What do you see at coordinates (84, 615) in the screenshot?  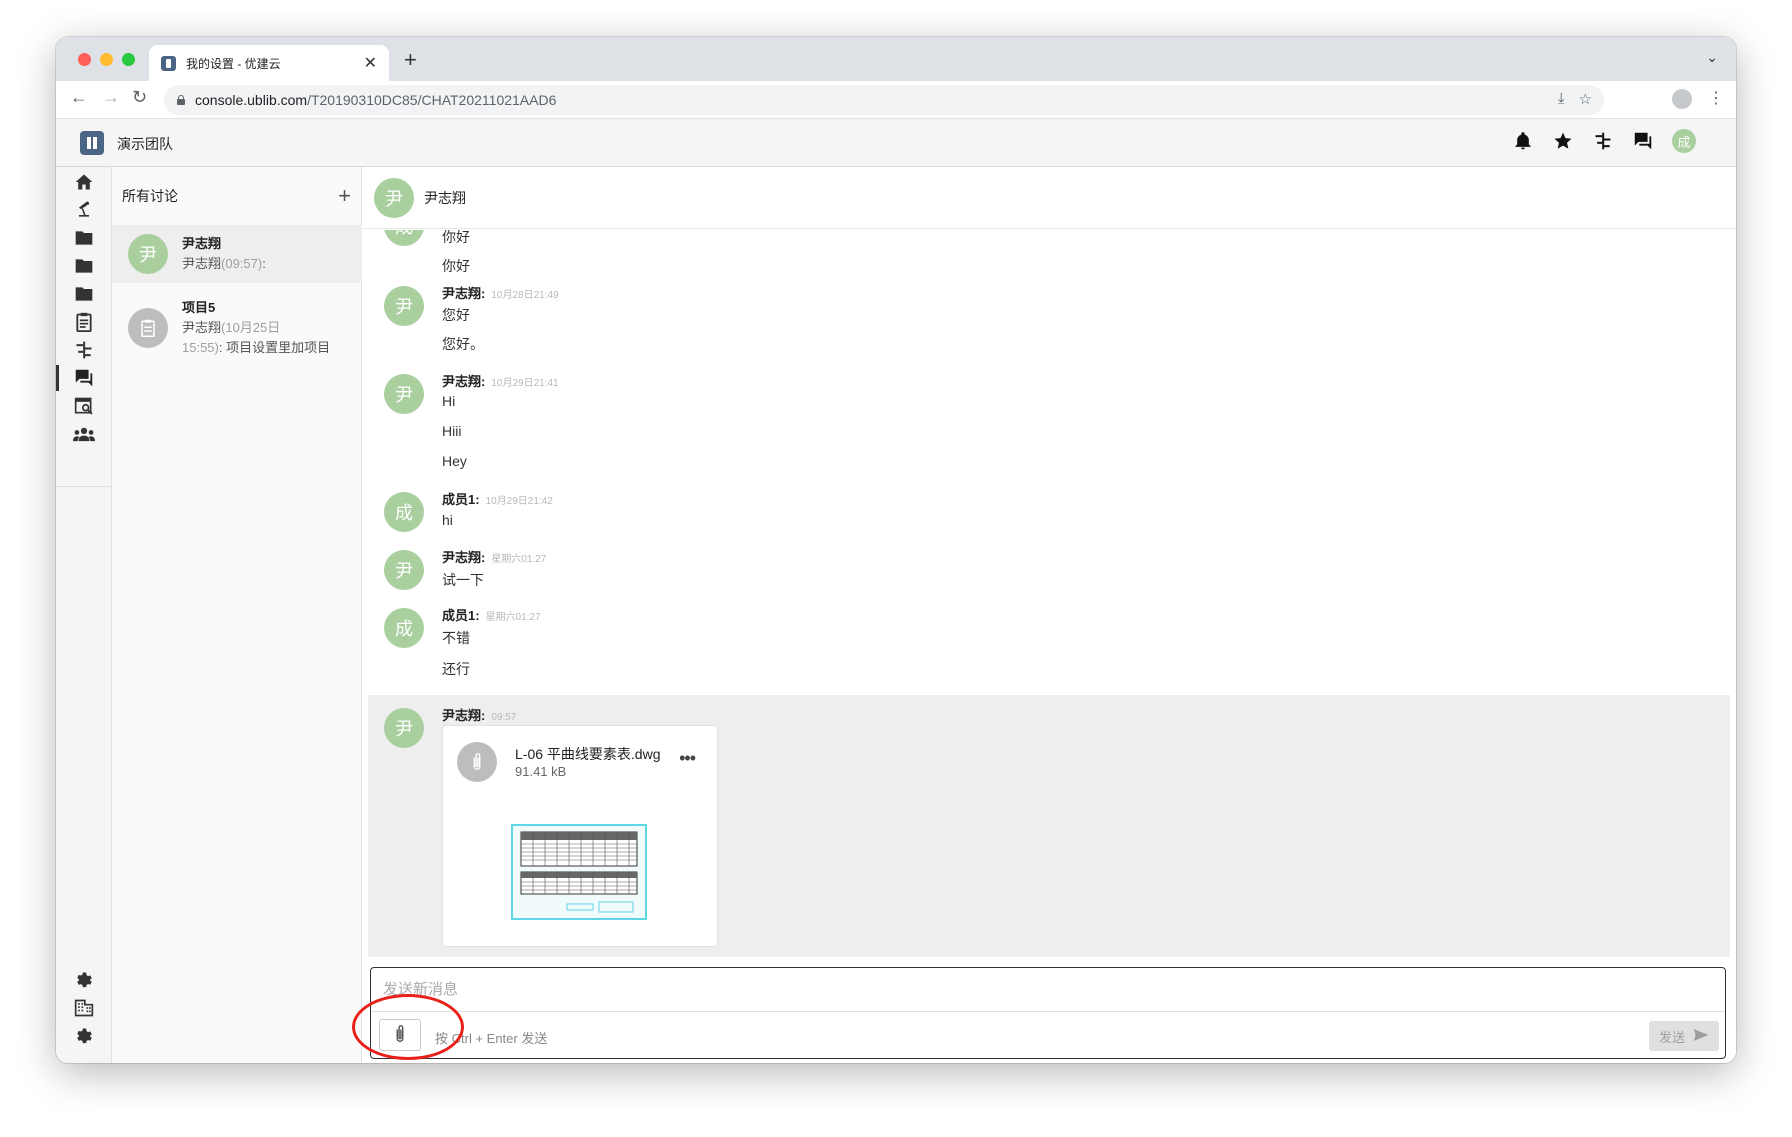 I see `left-nav-rail` at bounding box center [84, 615].